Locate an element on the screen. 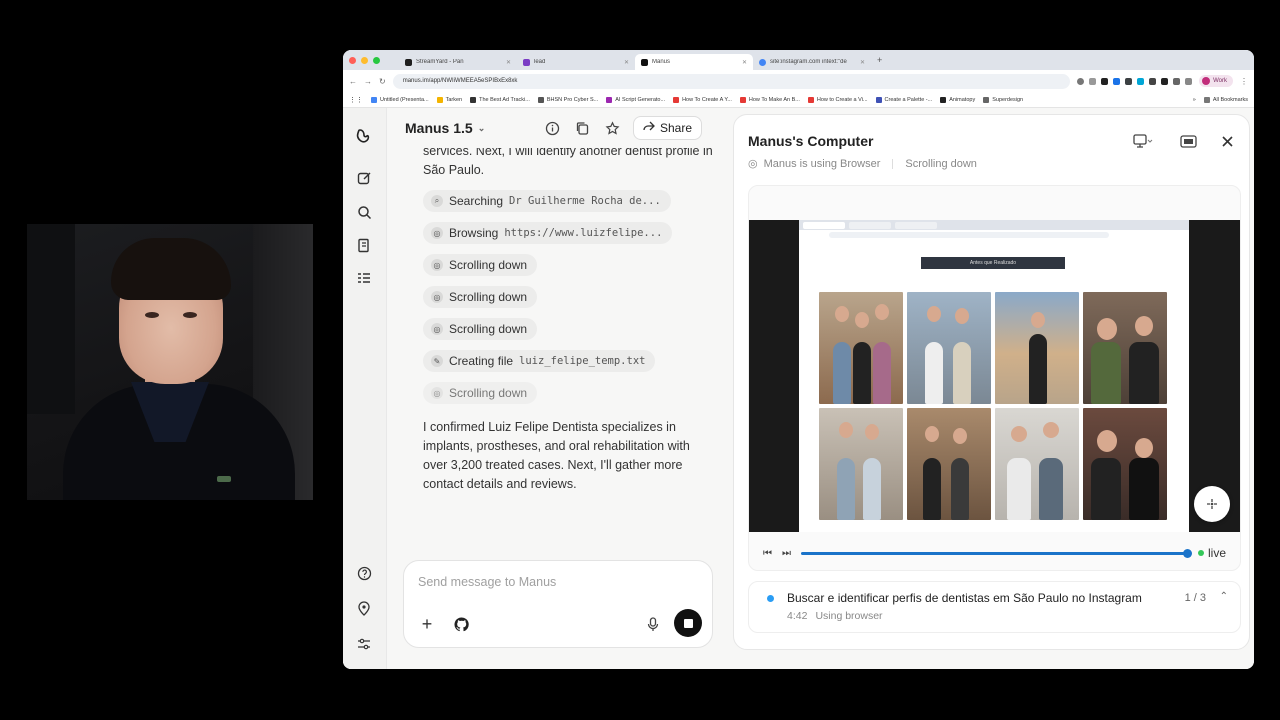 The height and width of the screenshot is (720, 1280). all-bookmarks-label: All Bookmarks is located at coordinates (1230, 99).